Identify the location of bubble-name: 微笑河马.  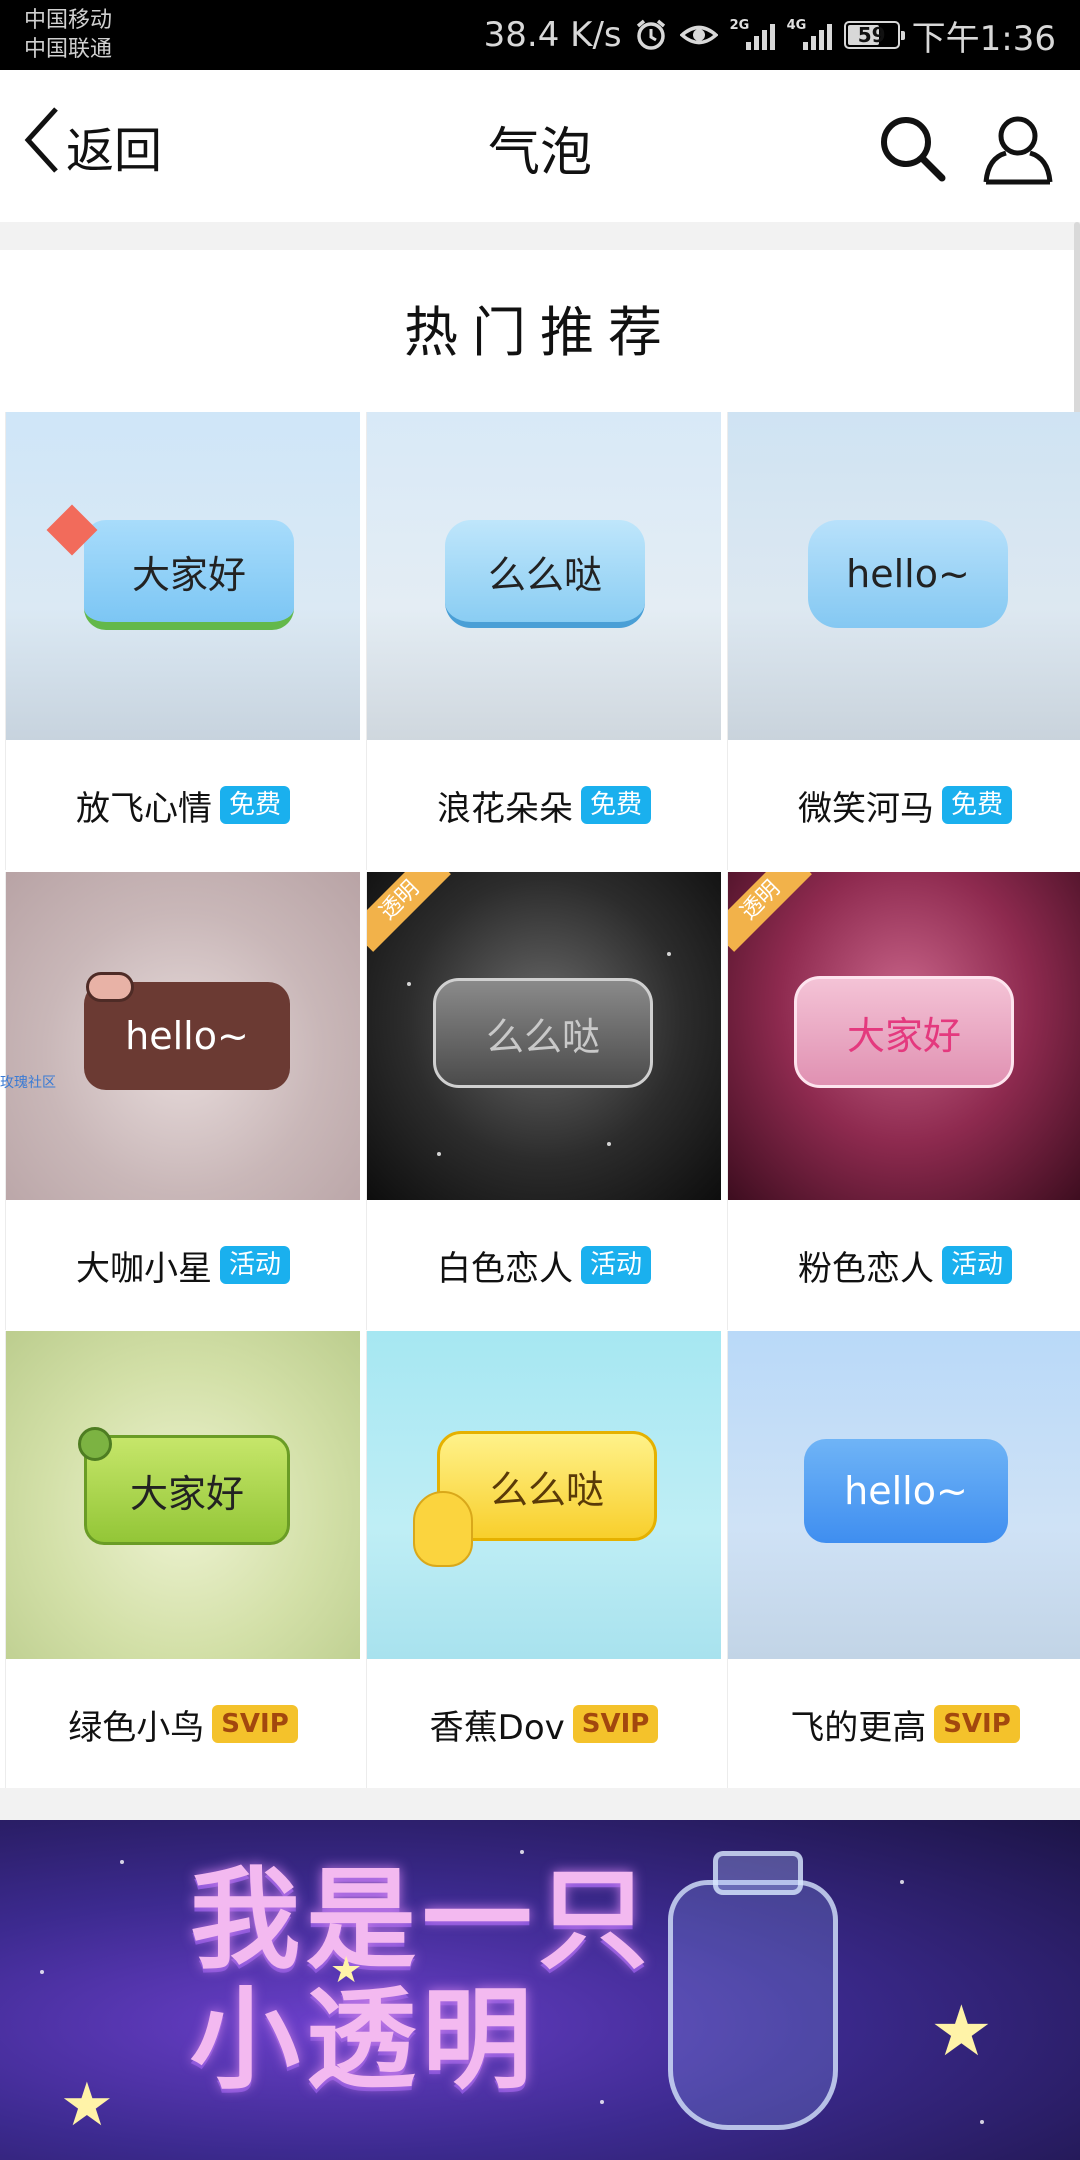
(865, 808).